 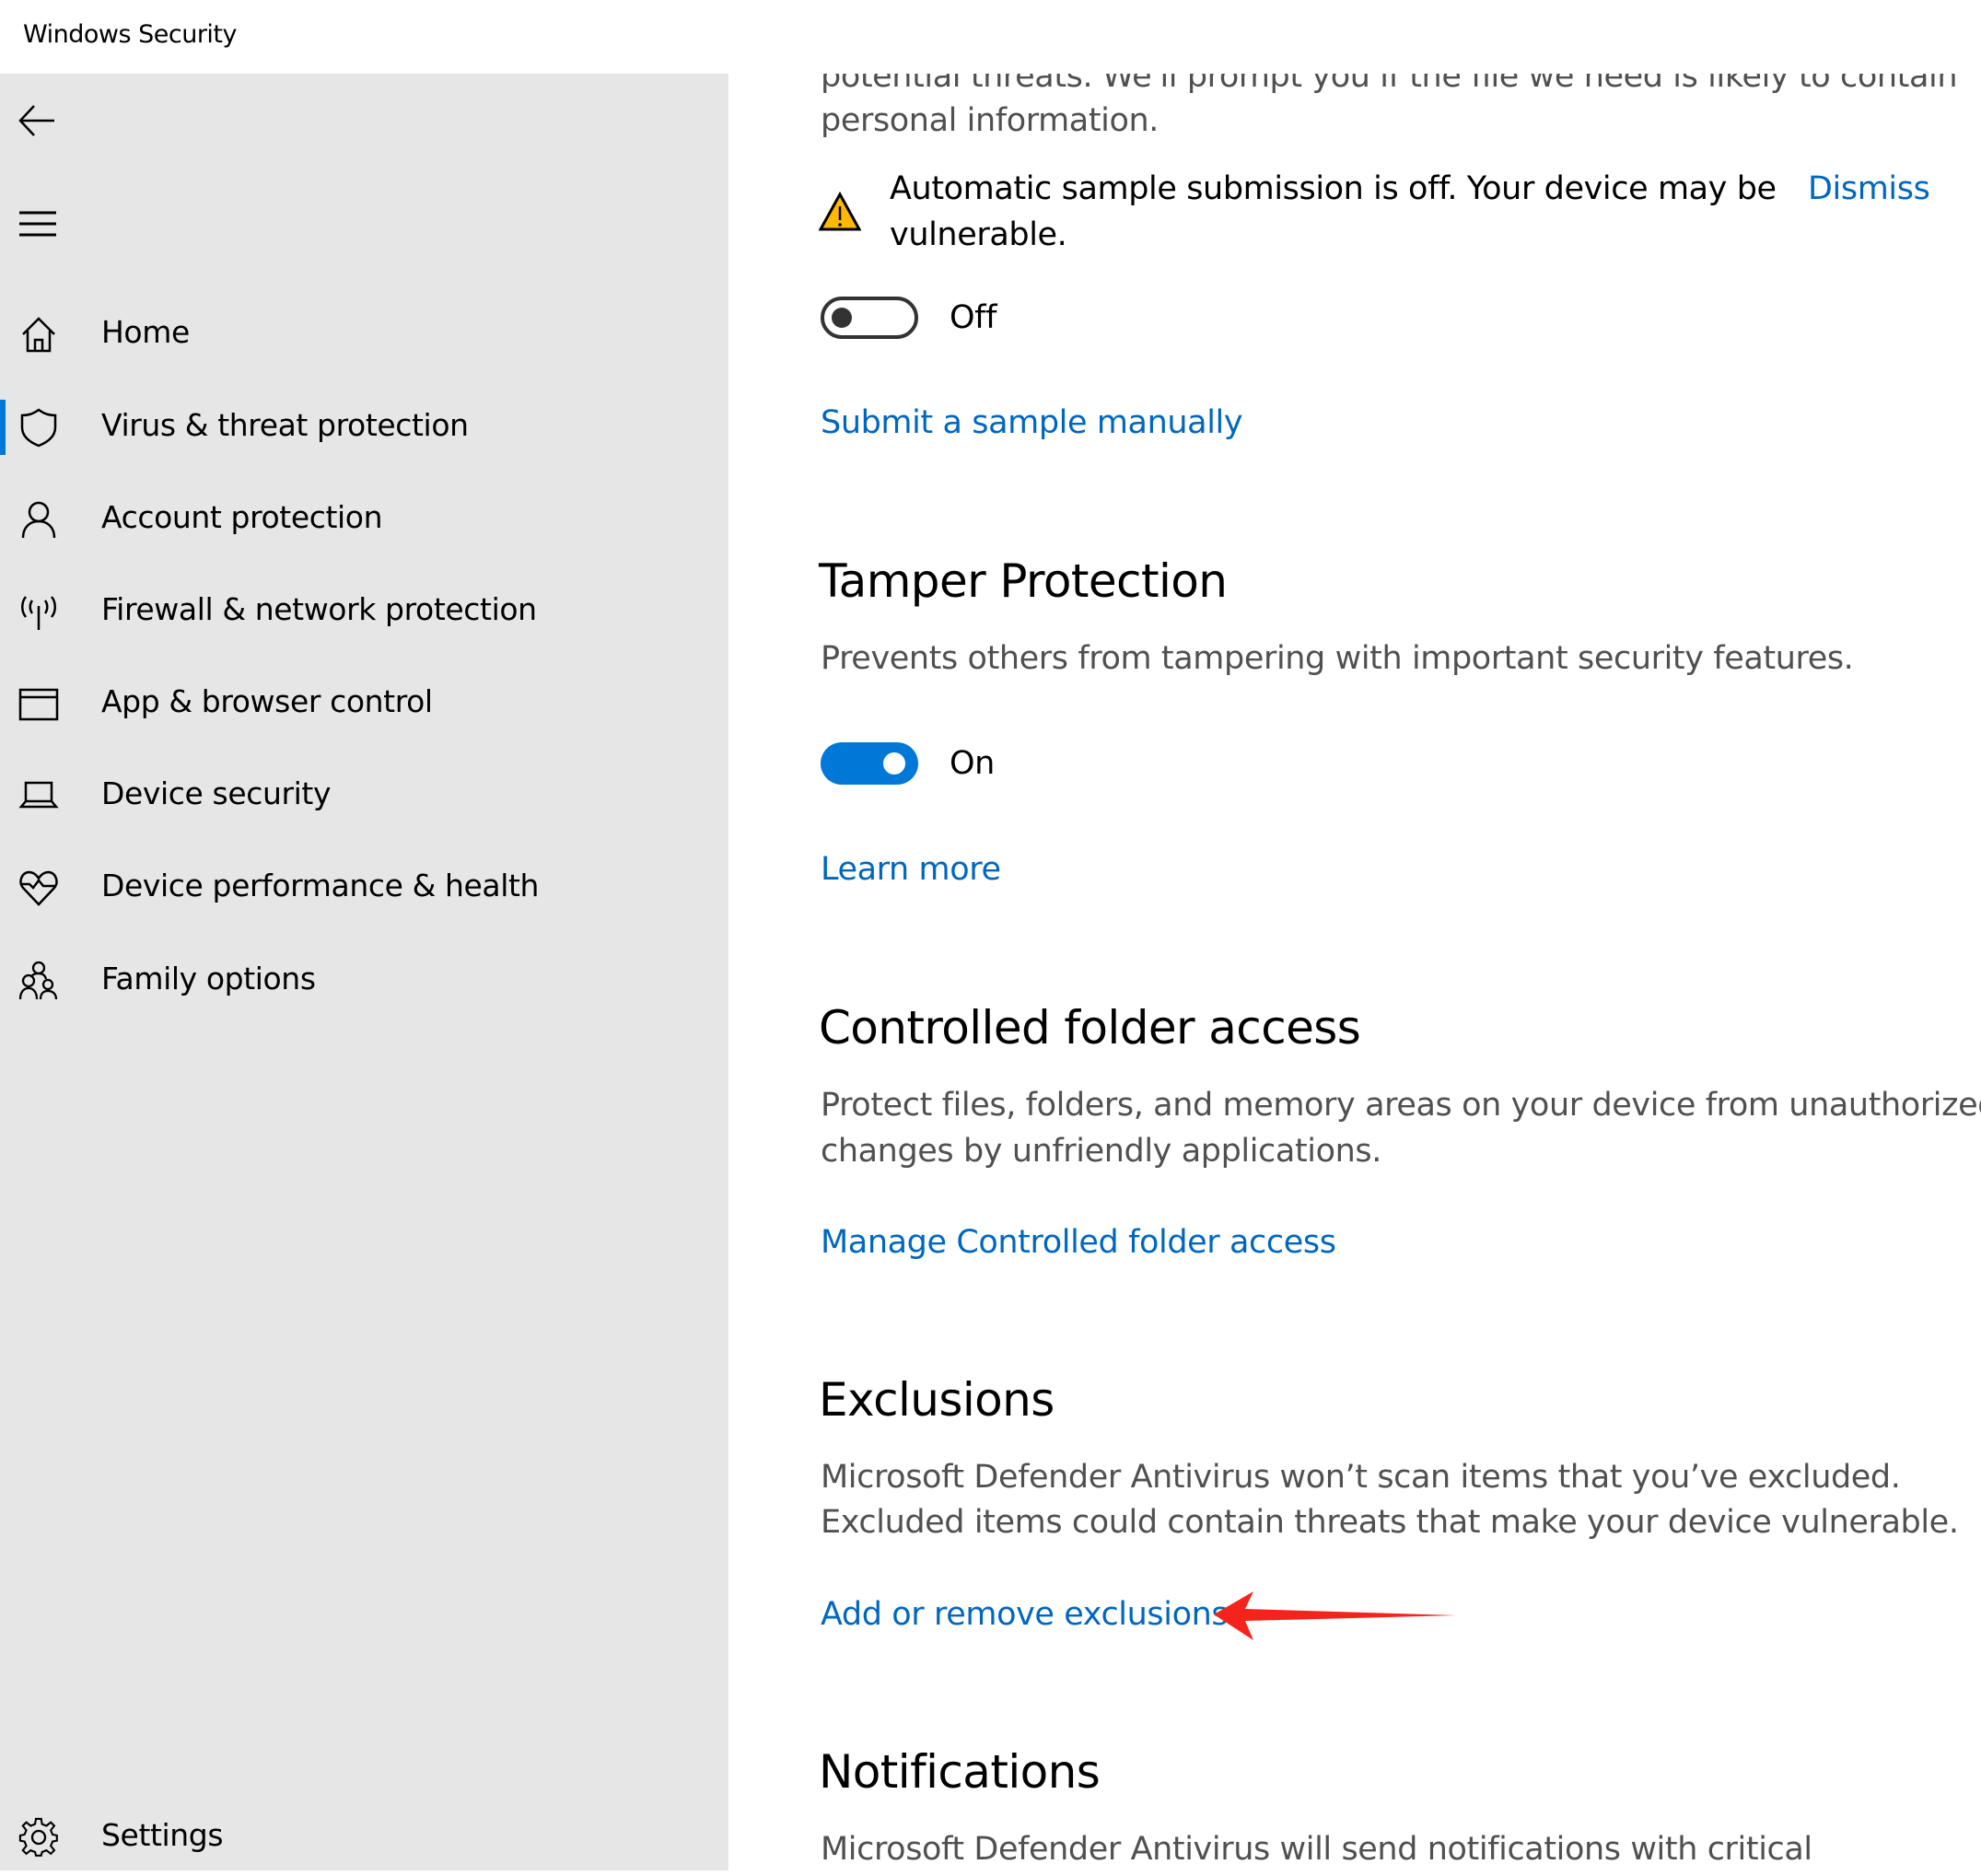 What do you see at coordinates (364, 981) in the screenshot?
I see `sidebar-item-family-options: Family options` at bounding box center [364, 981].